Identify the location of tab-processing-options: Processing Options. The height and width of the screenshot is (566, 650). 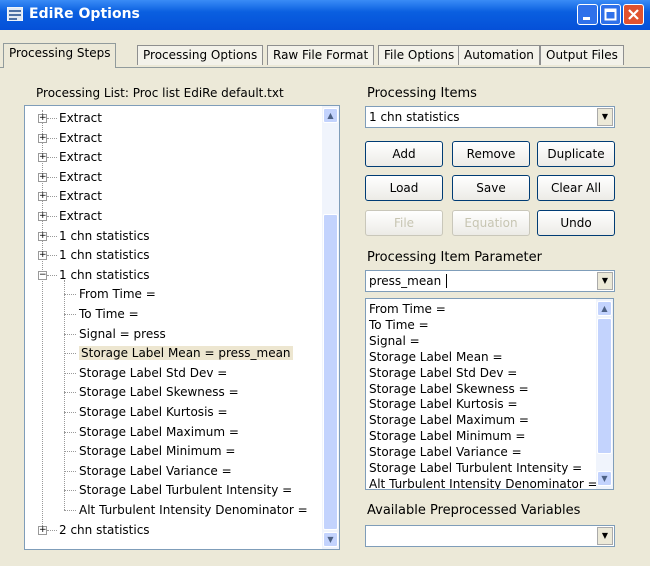
(200, 55).